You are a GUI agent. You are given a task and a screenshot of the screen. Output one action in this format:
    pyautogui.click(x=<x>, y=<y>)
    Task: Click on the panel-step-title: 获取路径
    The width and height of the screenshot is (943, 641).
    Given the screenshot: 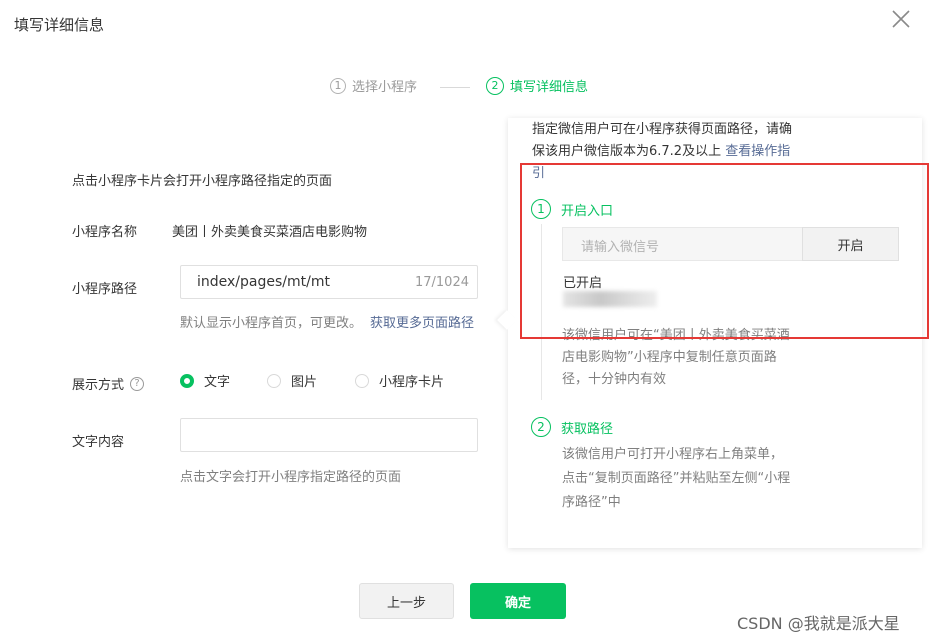 What is the action you would take?
    pyautogui.click(x=587, y=429)
    